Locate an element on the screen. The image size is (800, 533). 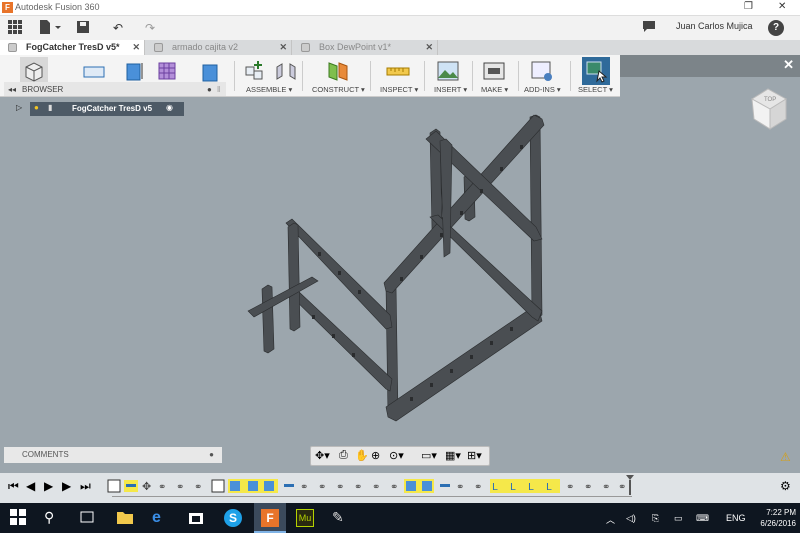
store-icon is located at coordinates (197, 518).